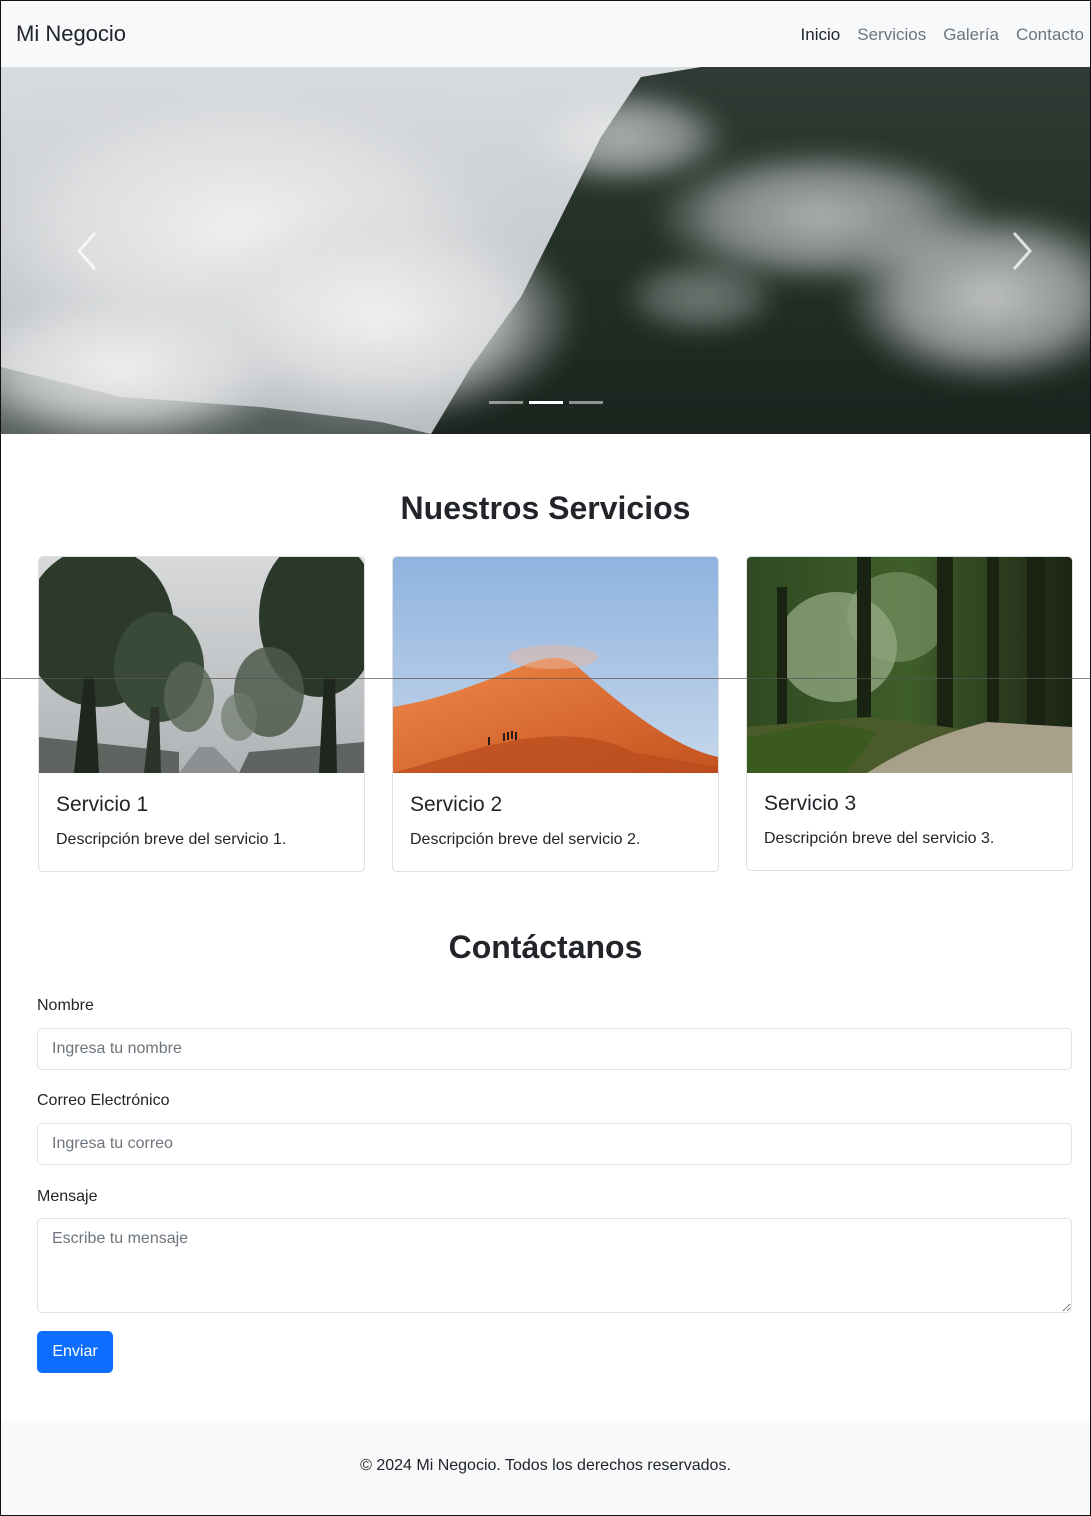  I want to click on carousel-indicators, so click(545, 402).